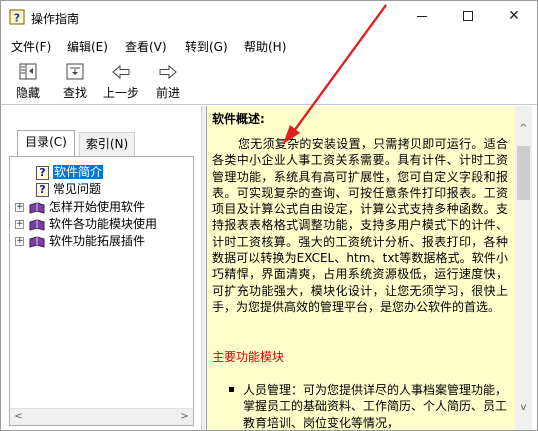  Describe the element at coordinates (87, 46) in the screenshot. I see `menu-edit: 编辑(E)` at that location.